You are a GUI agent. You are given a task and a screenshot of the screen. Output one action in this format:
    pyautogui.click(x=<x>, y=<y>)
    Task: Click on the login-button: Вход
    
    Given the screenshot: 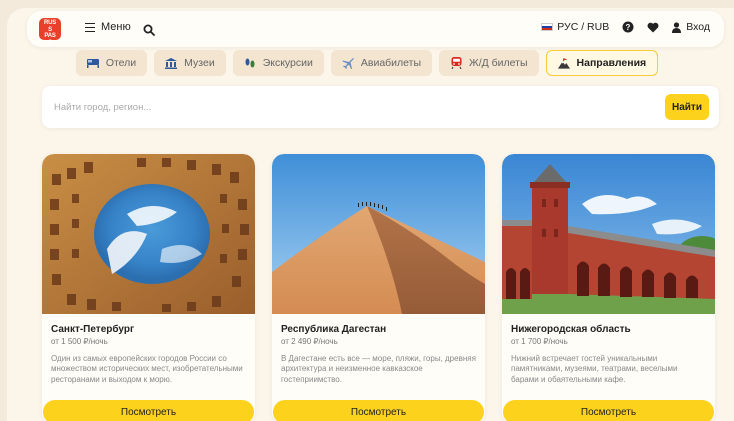 What is the action you would take?
    pyautogui.click(x=691, y=27)
    